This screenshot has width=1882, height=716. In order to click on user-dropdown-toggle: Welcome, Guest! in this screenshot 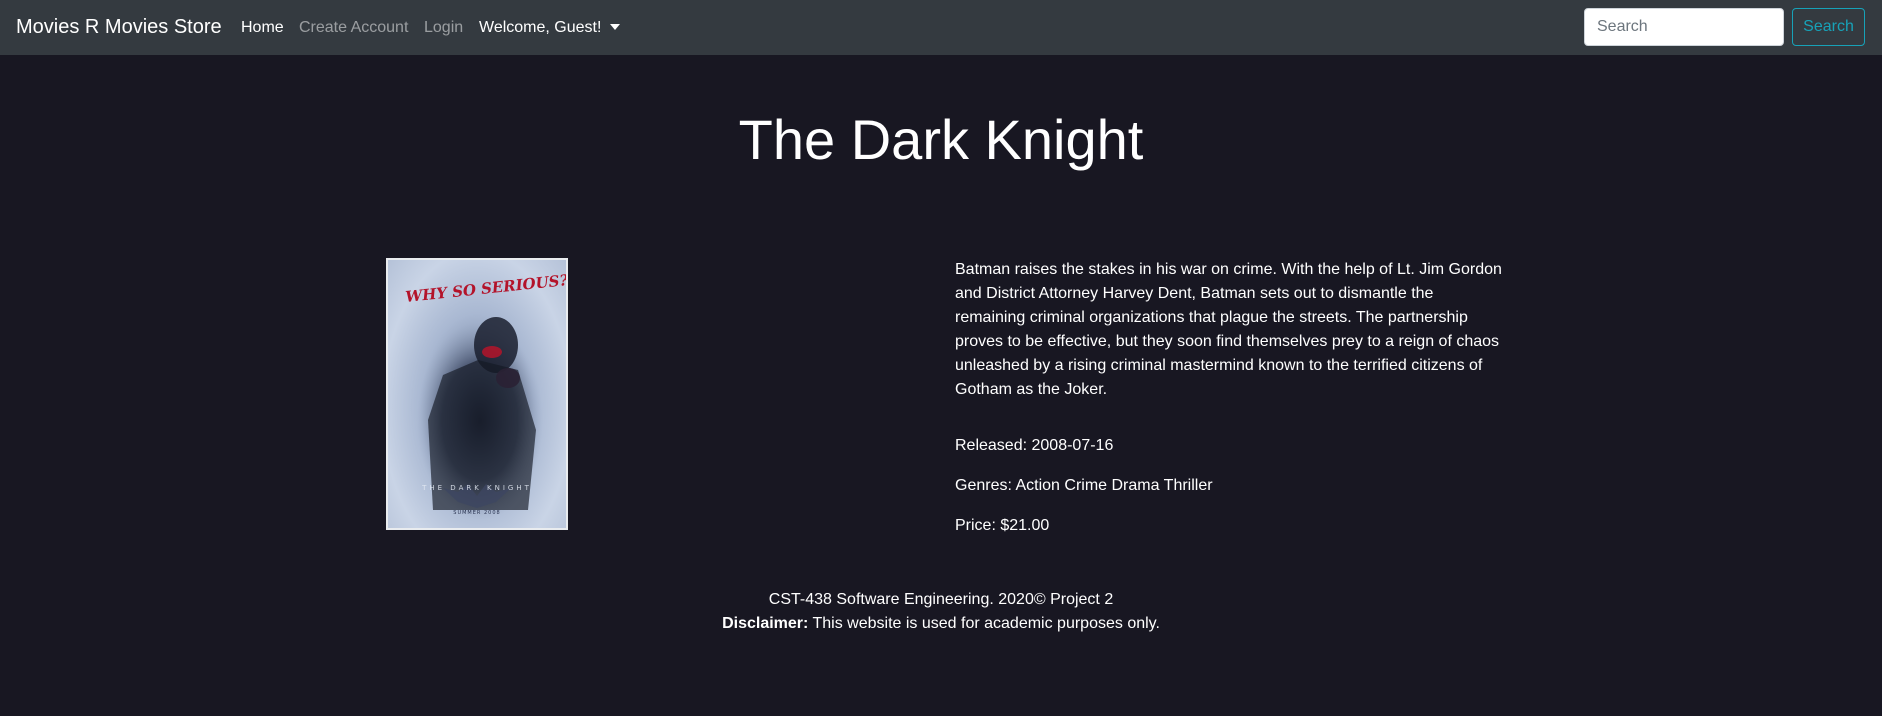, I will do `click(550, 27)`.